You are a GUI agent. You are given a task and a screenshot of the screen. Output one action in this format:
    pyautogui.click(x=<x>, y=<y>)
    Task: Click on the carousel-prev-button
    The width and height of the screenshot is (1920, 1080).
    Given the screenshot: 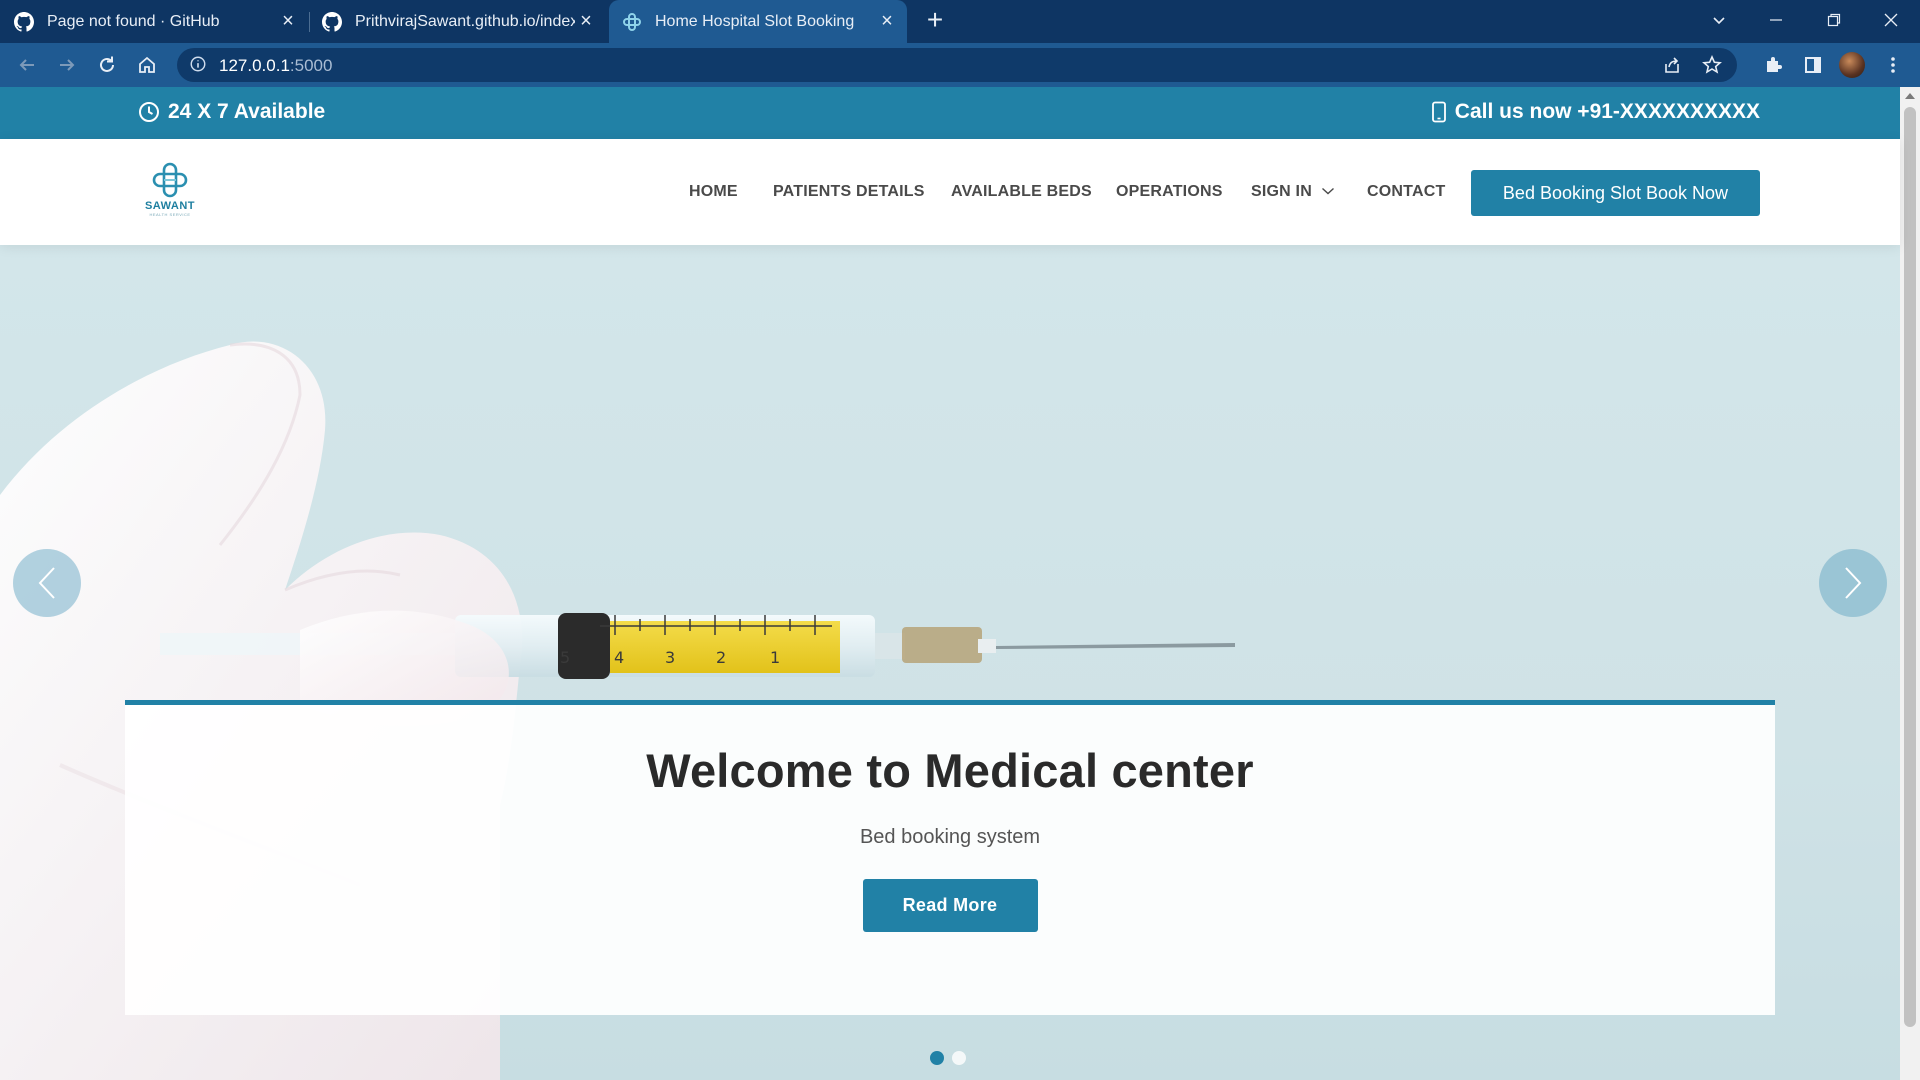 What is the action you would take?
    pyautogui.click(x=47, y=583)
    